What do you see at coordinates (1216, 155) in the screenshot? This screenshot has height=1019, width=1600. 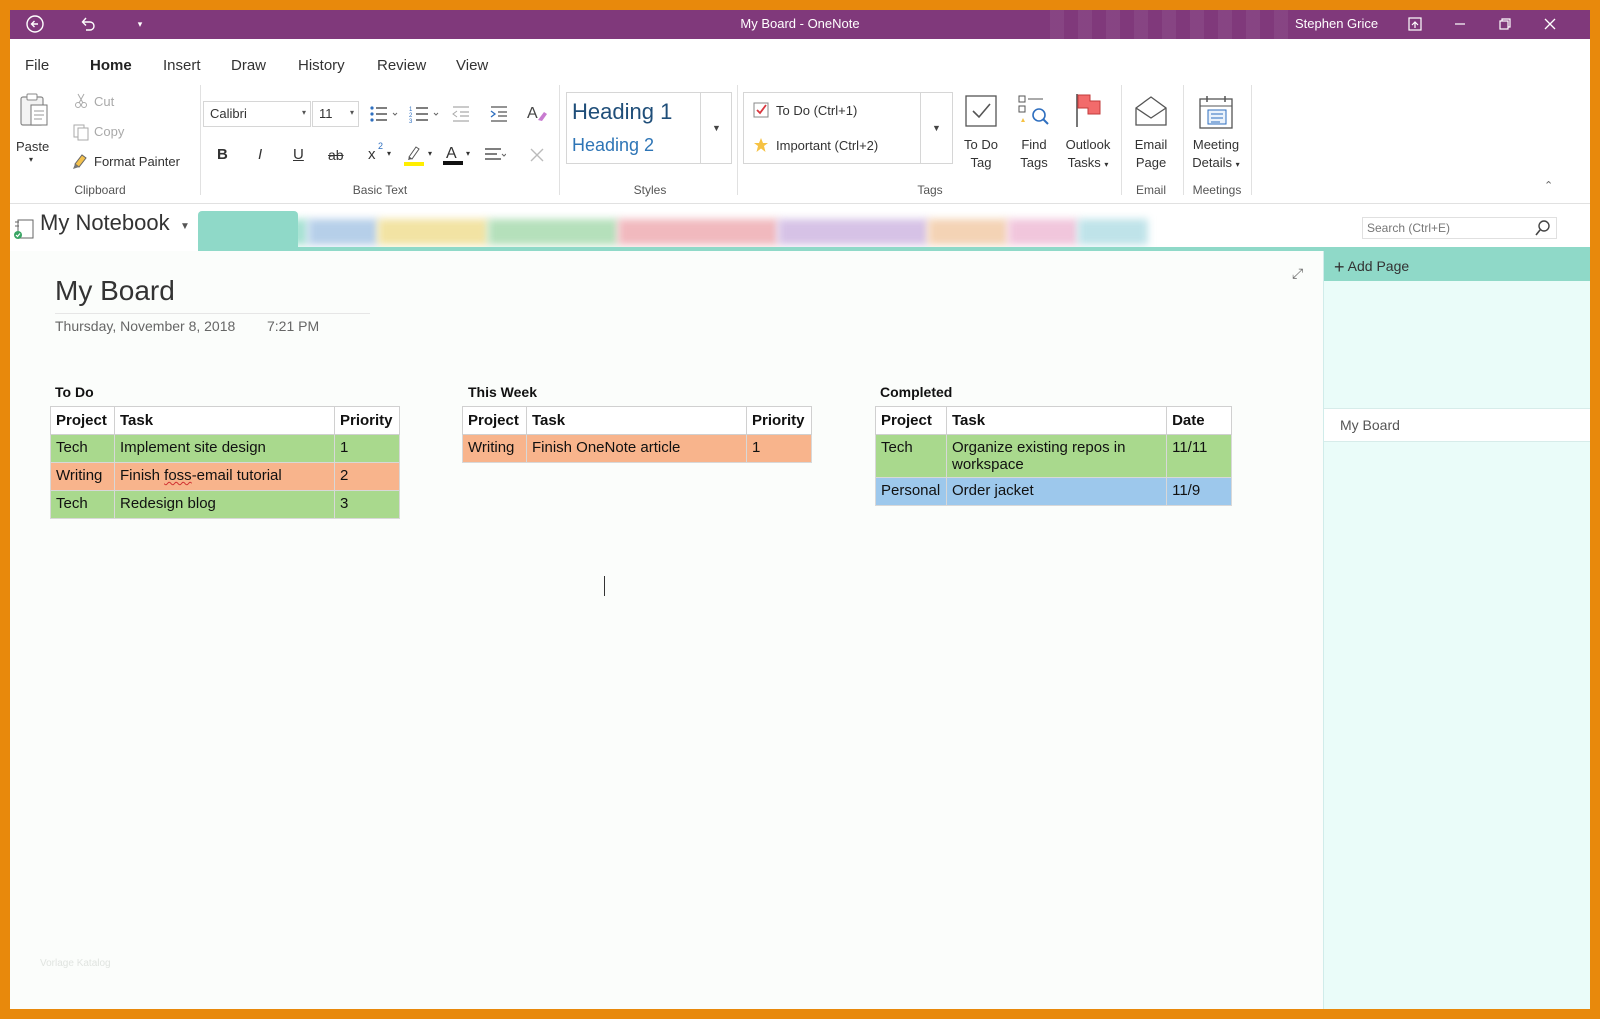 I see `meeting-details-button: Meeting Details ▾` at bounding box center [1216, 155].